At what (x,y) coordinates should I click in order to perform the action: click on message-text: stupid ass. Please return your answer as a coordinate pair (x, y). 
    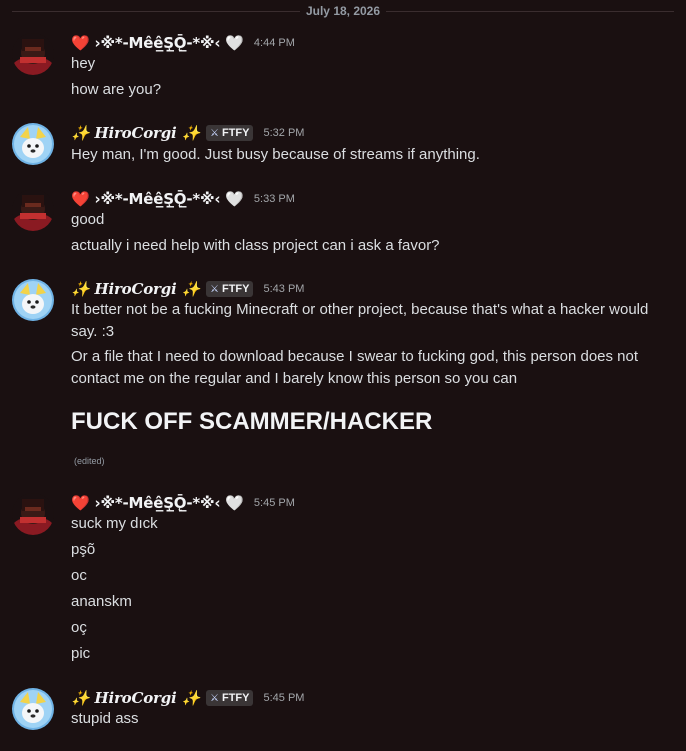
    Looking at the image, I should click on (105, 718).